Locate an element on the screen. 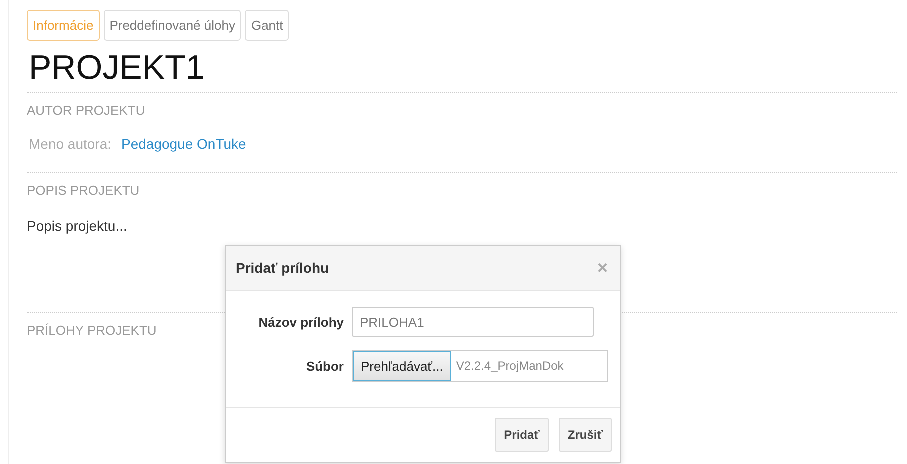  author-link: Pedagogue OnTuke is located at coordinates (184, 144).